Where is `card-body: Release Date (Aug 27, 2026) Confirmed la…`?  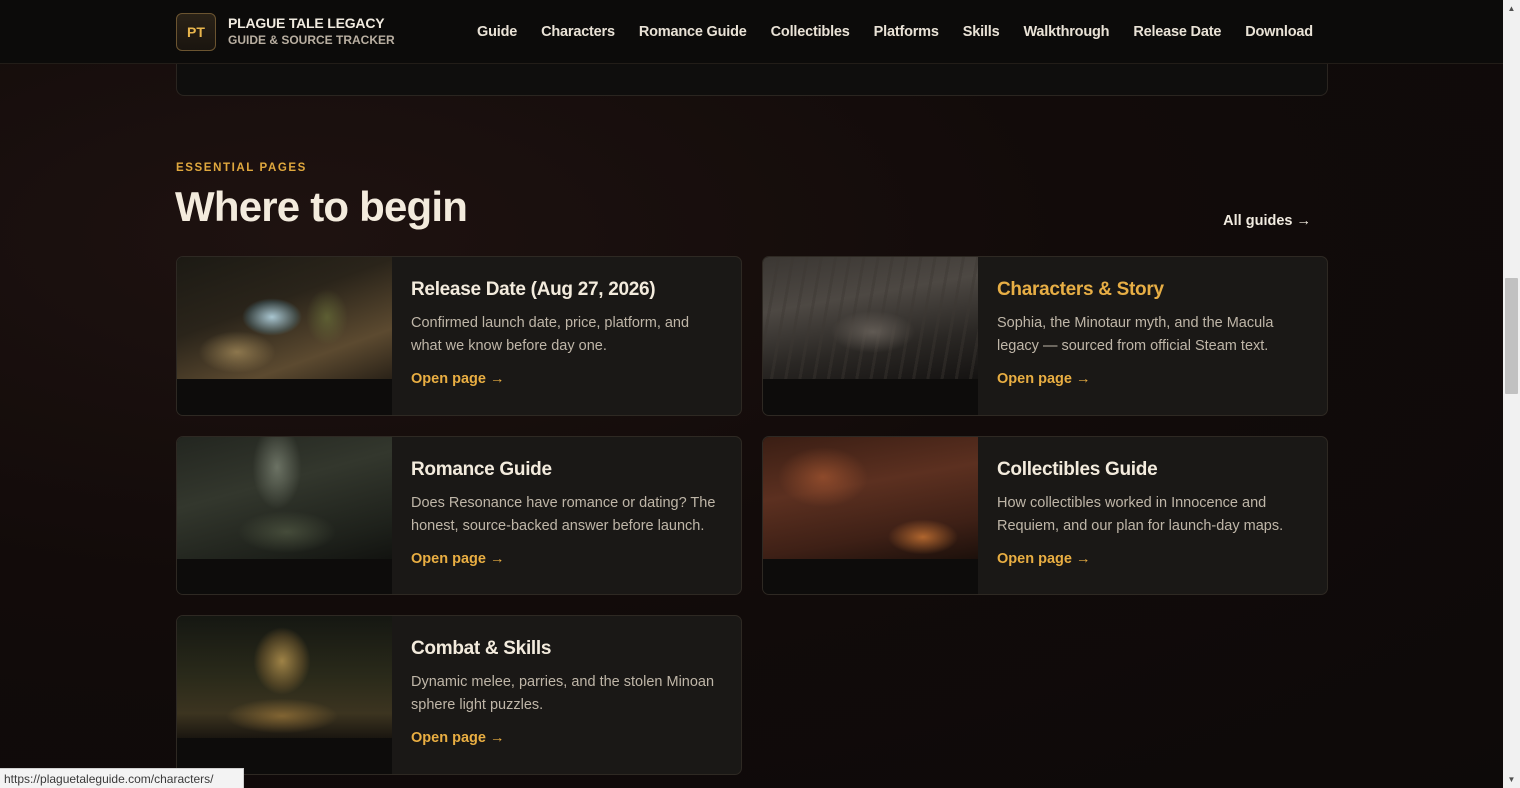
card-body: Release Date (Aug 27, 2026) Confirmed la… is located at coordinates (567, 333).